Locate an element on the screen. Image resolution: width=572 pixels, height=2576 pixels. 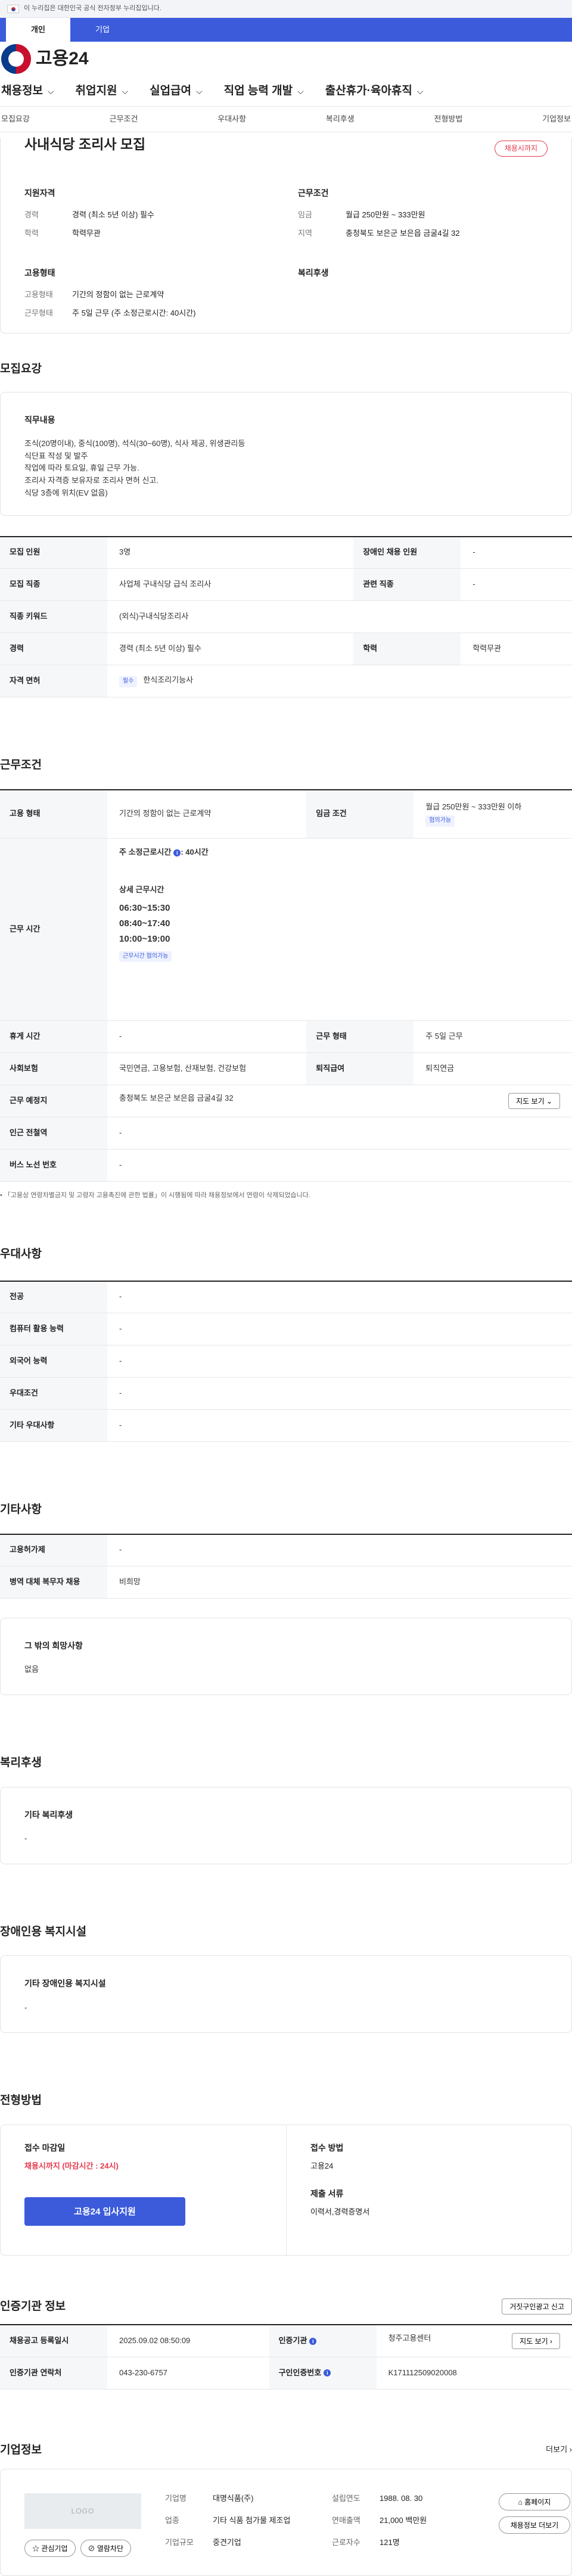
nav-skill-development: 직업 능력 개발 ⌵ is located at coordinates (264, 91).